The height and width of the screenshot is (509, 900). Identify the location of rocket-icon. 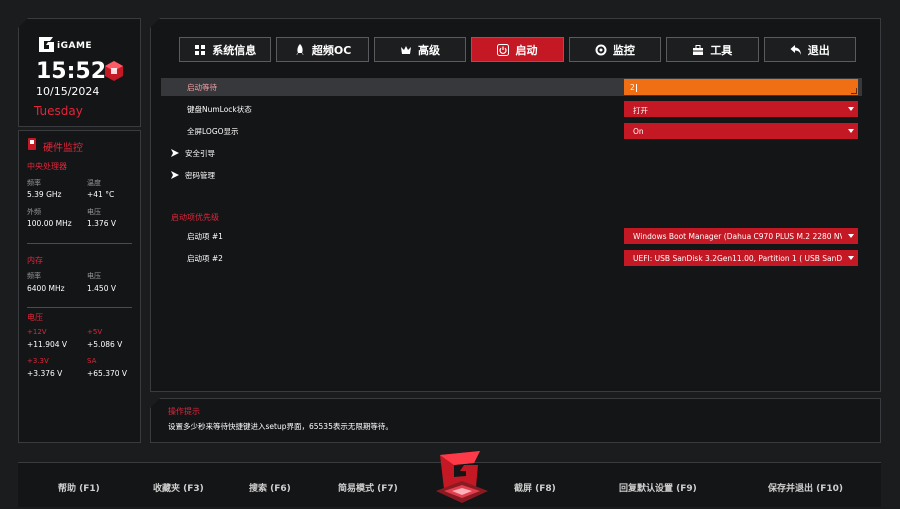
(299, 49).